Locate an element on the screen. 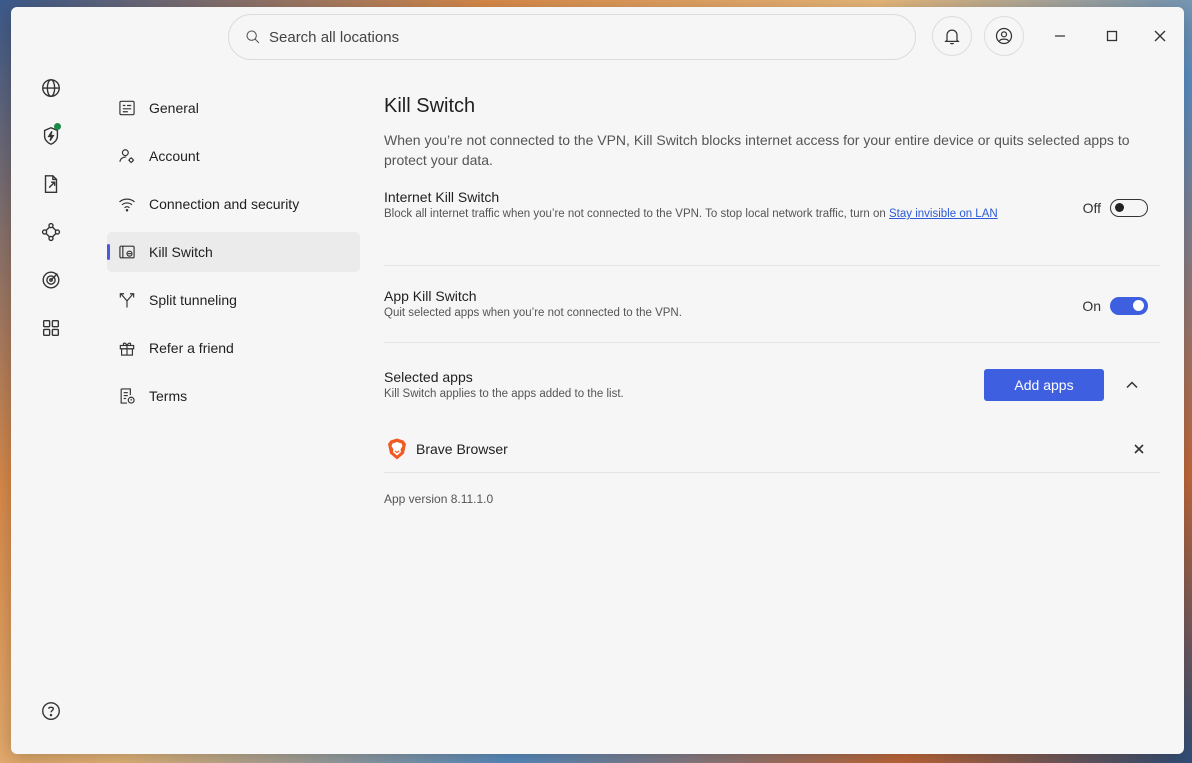 The width and height of the screenshot is (1192, 763). kill-switch-icon is located at coordinates (127, 252).